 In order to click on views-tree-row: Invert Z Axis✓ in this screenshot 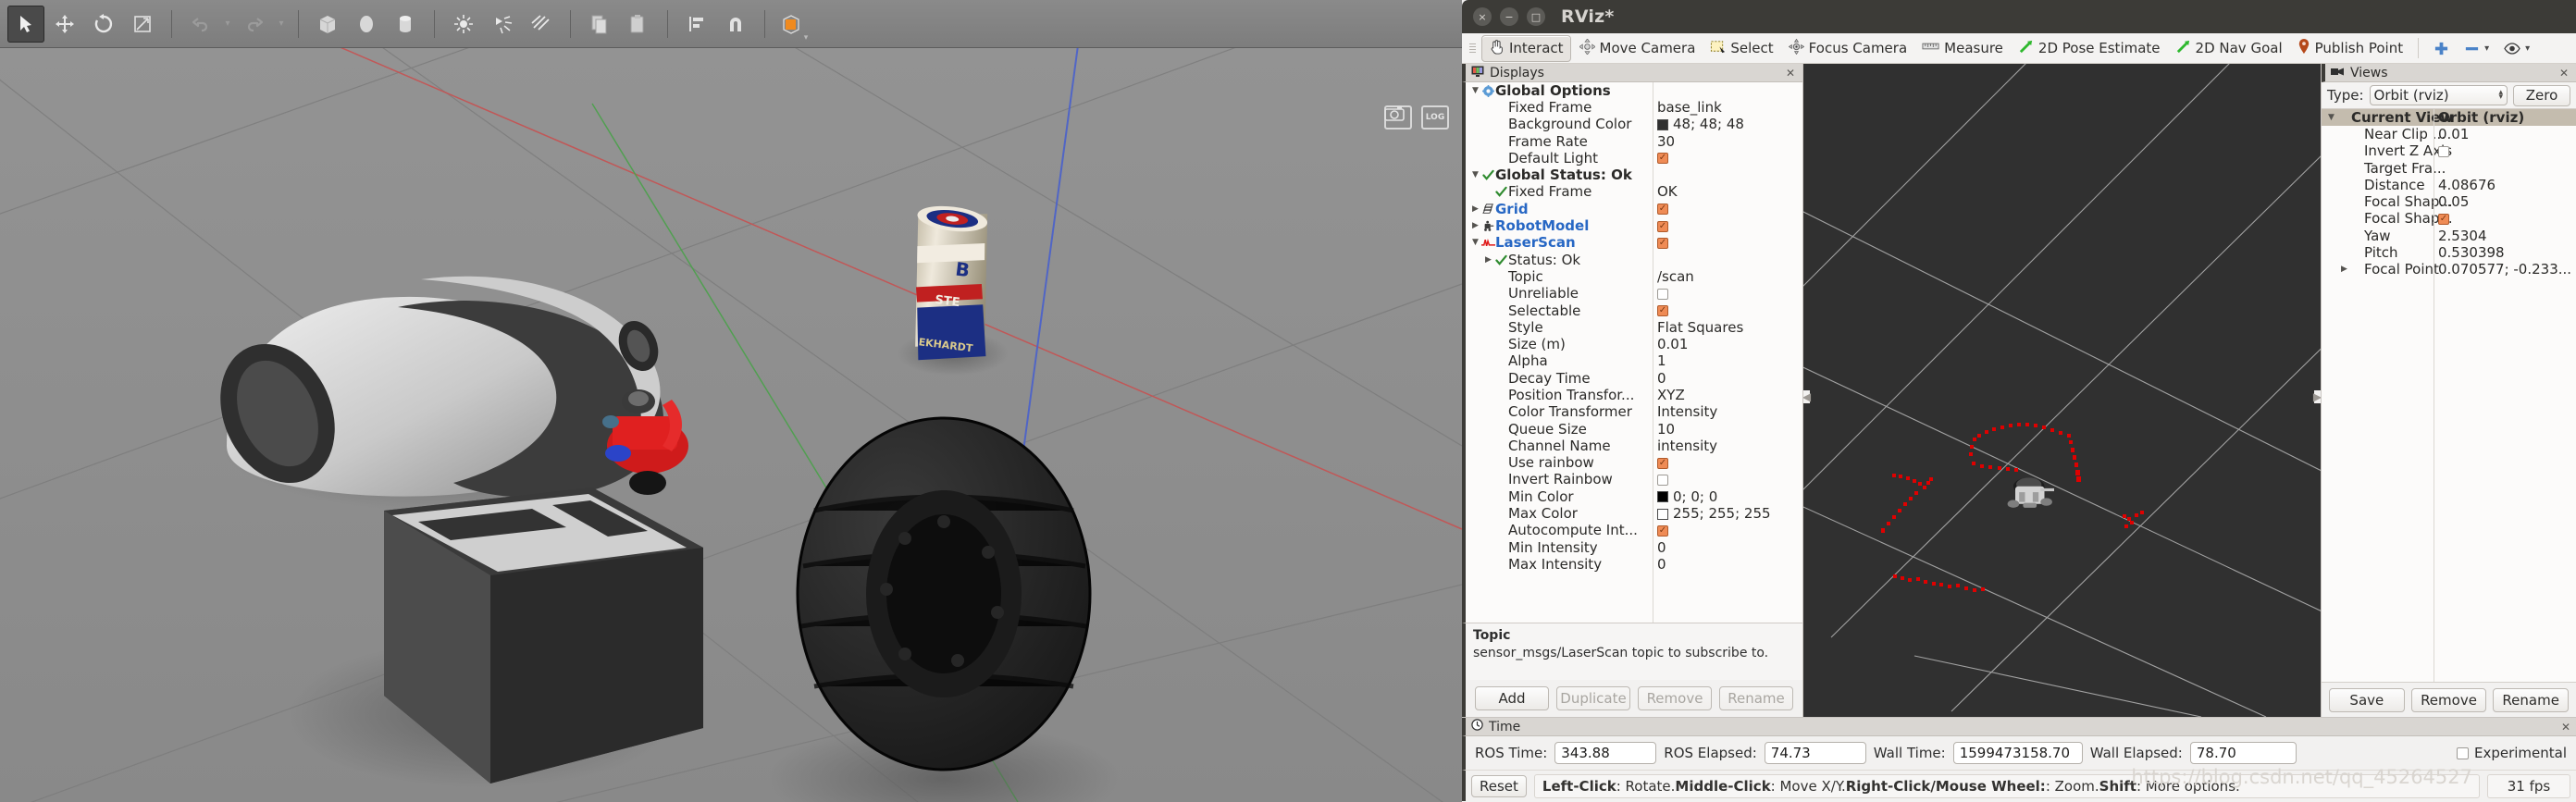, I will do `click(2449, 151)`.